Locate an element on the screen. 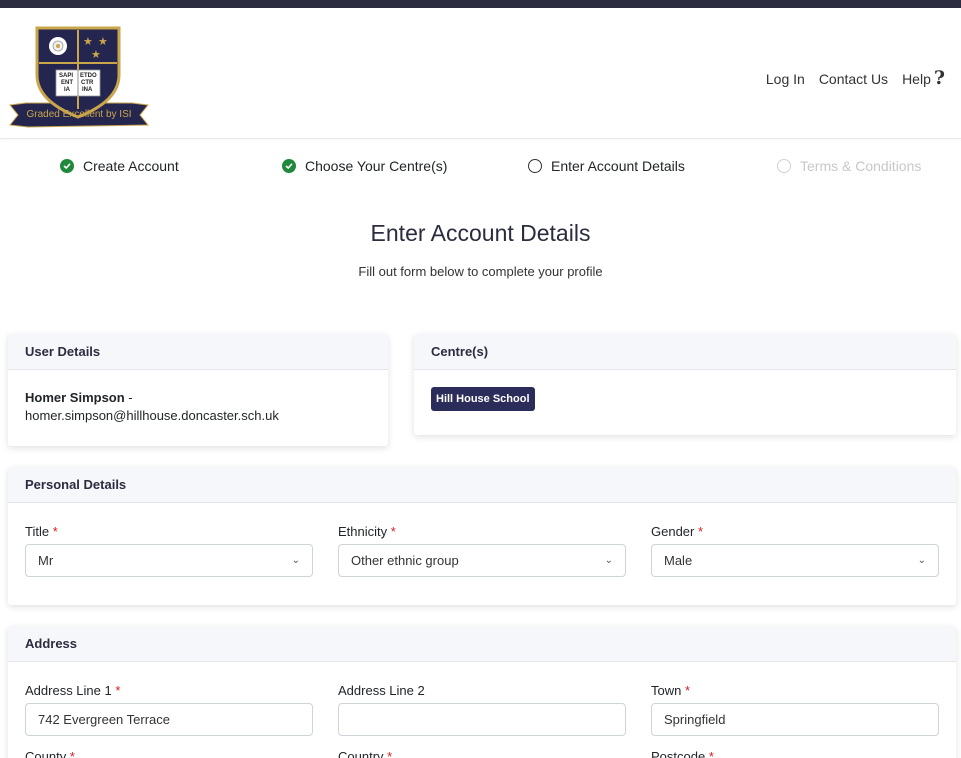 The height and width of the screenshot is (758, 961). address-line1-value: 742 Evergreen Terrace is located at coordinates (104, 719).